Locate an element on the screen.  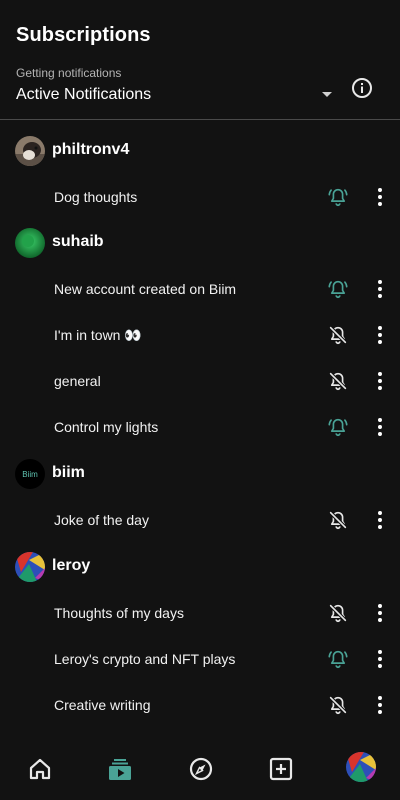
info-button is located at coordinates (362, 88).